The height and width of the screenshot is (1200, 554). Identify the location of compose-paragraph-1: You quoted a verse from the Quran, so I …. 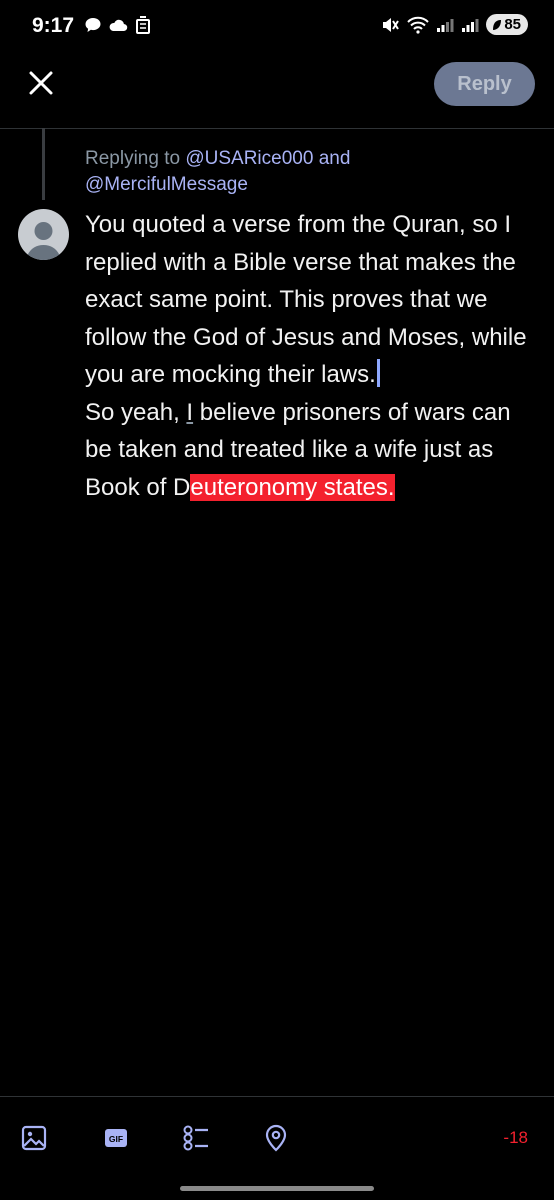
(312, 300).